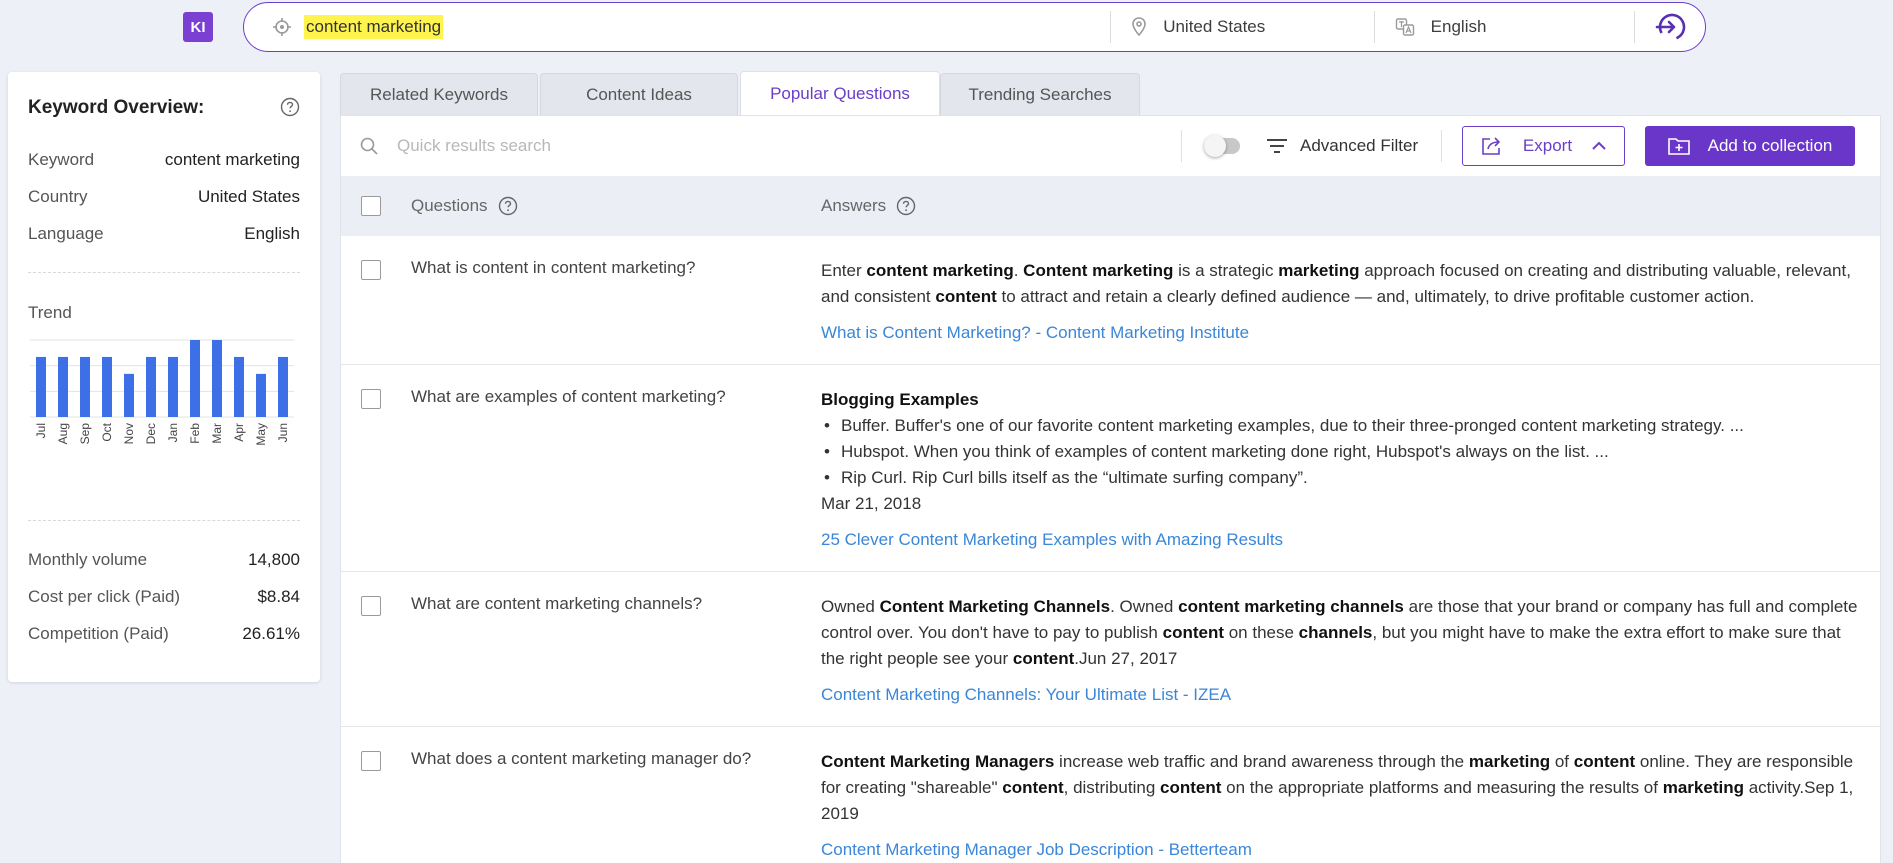  I want to click on trend-tick-label: Feb, so click(195, 433).